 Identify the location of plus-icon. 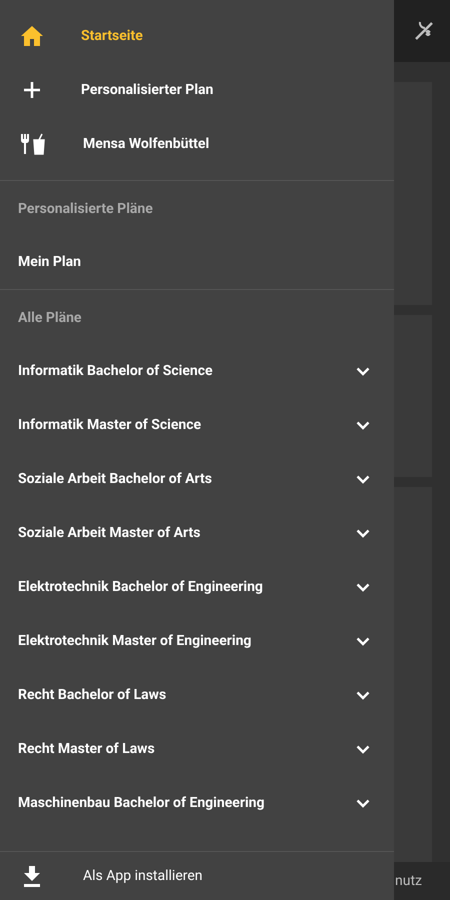
(32, 90).